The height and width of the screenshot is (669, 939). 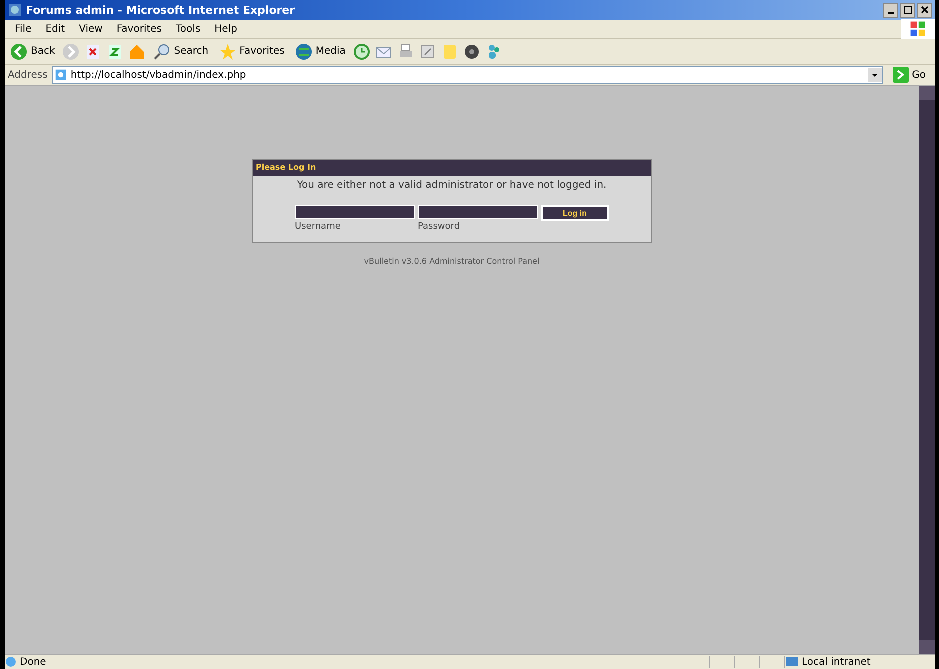 What do you see at coordinates (836, 662) in the screenshot?
I see `zone-text: Local intranet` at bounding box center [836, 662].